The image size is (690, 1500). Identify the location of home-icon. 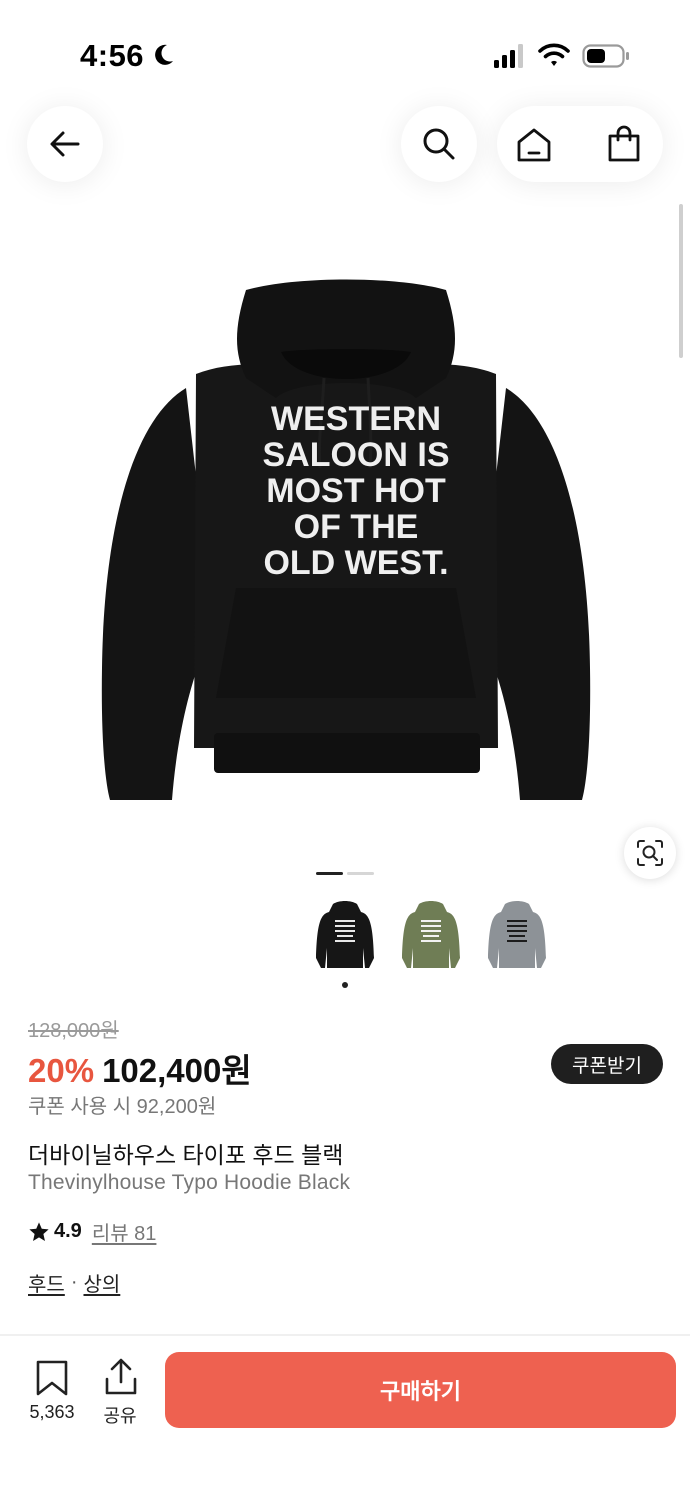
(534, 145).